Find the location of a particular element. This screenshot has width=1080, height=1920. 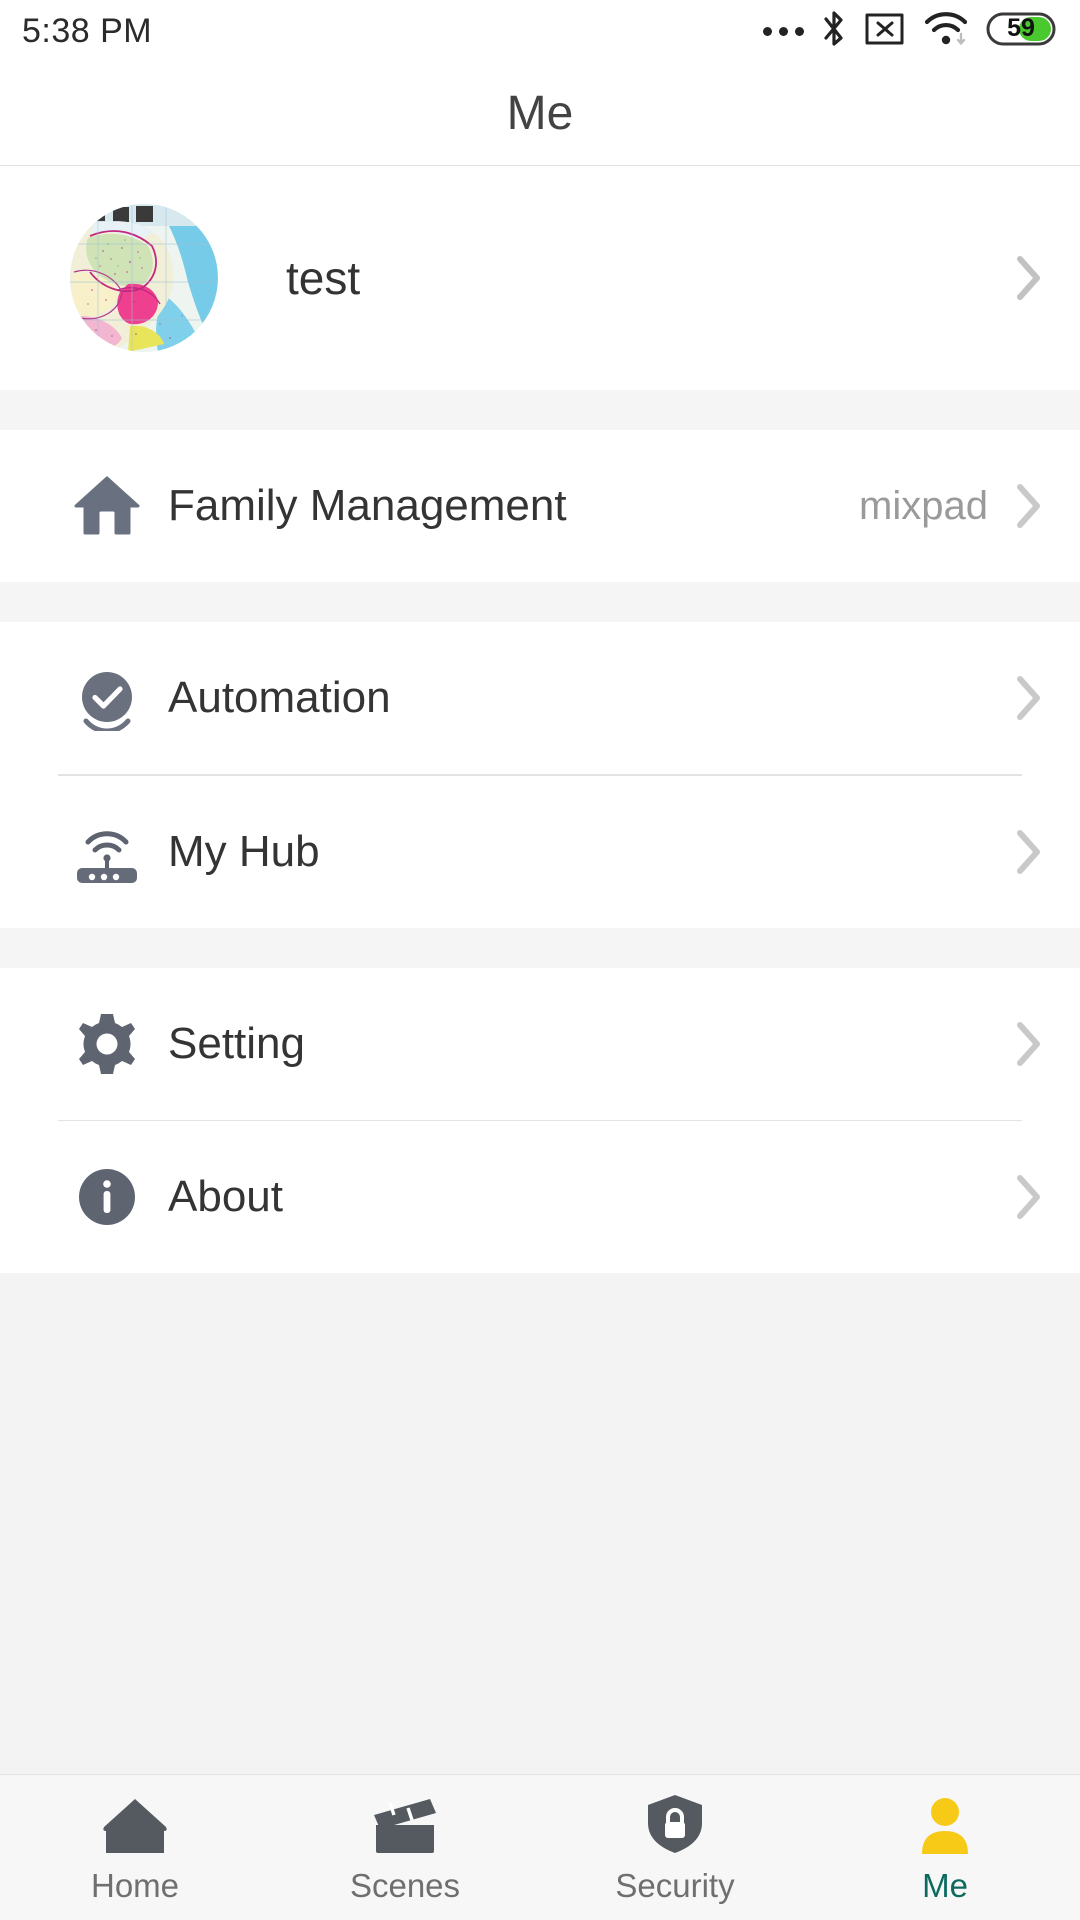

map-photo-avatar is located at coordinates (144, 278).